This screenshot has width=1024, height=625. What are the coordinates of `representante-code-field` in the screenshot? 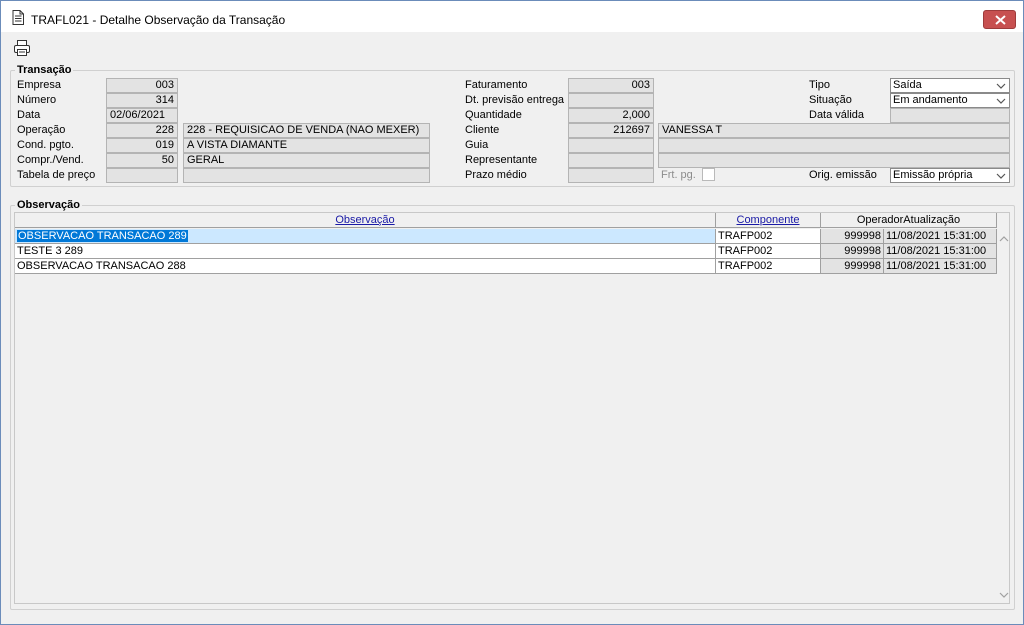 It's located at (611, 160).